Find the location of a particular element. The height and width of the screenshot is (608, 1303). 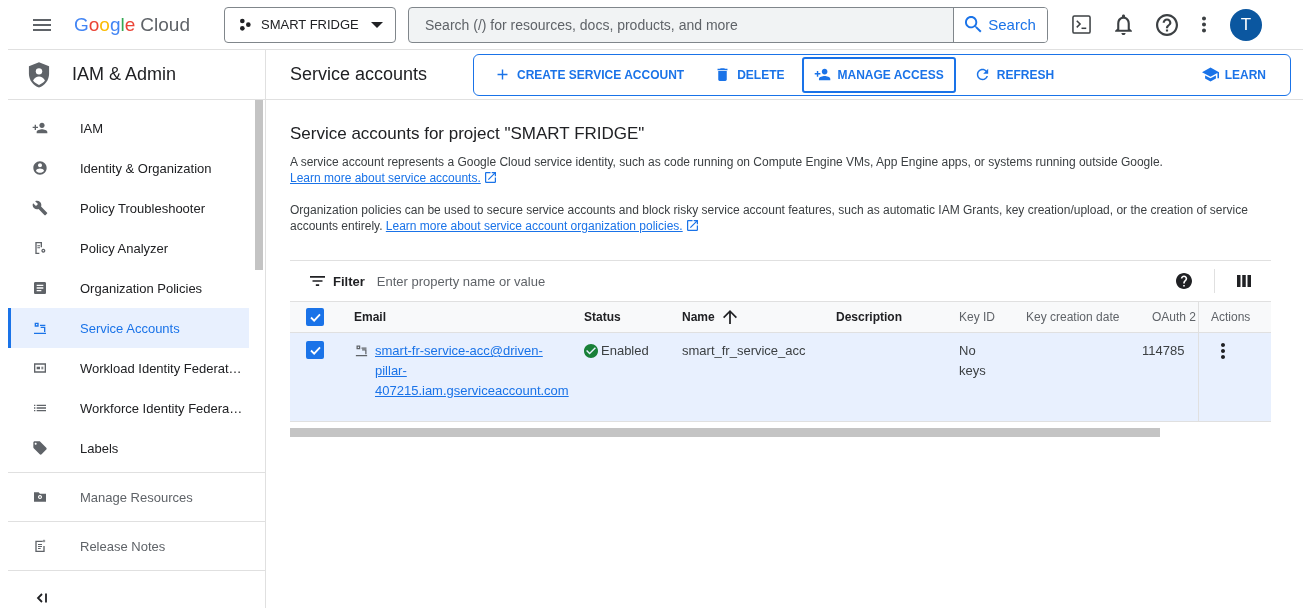

shield-person-icon is located at coordinates (39, 74).